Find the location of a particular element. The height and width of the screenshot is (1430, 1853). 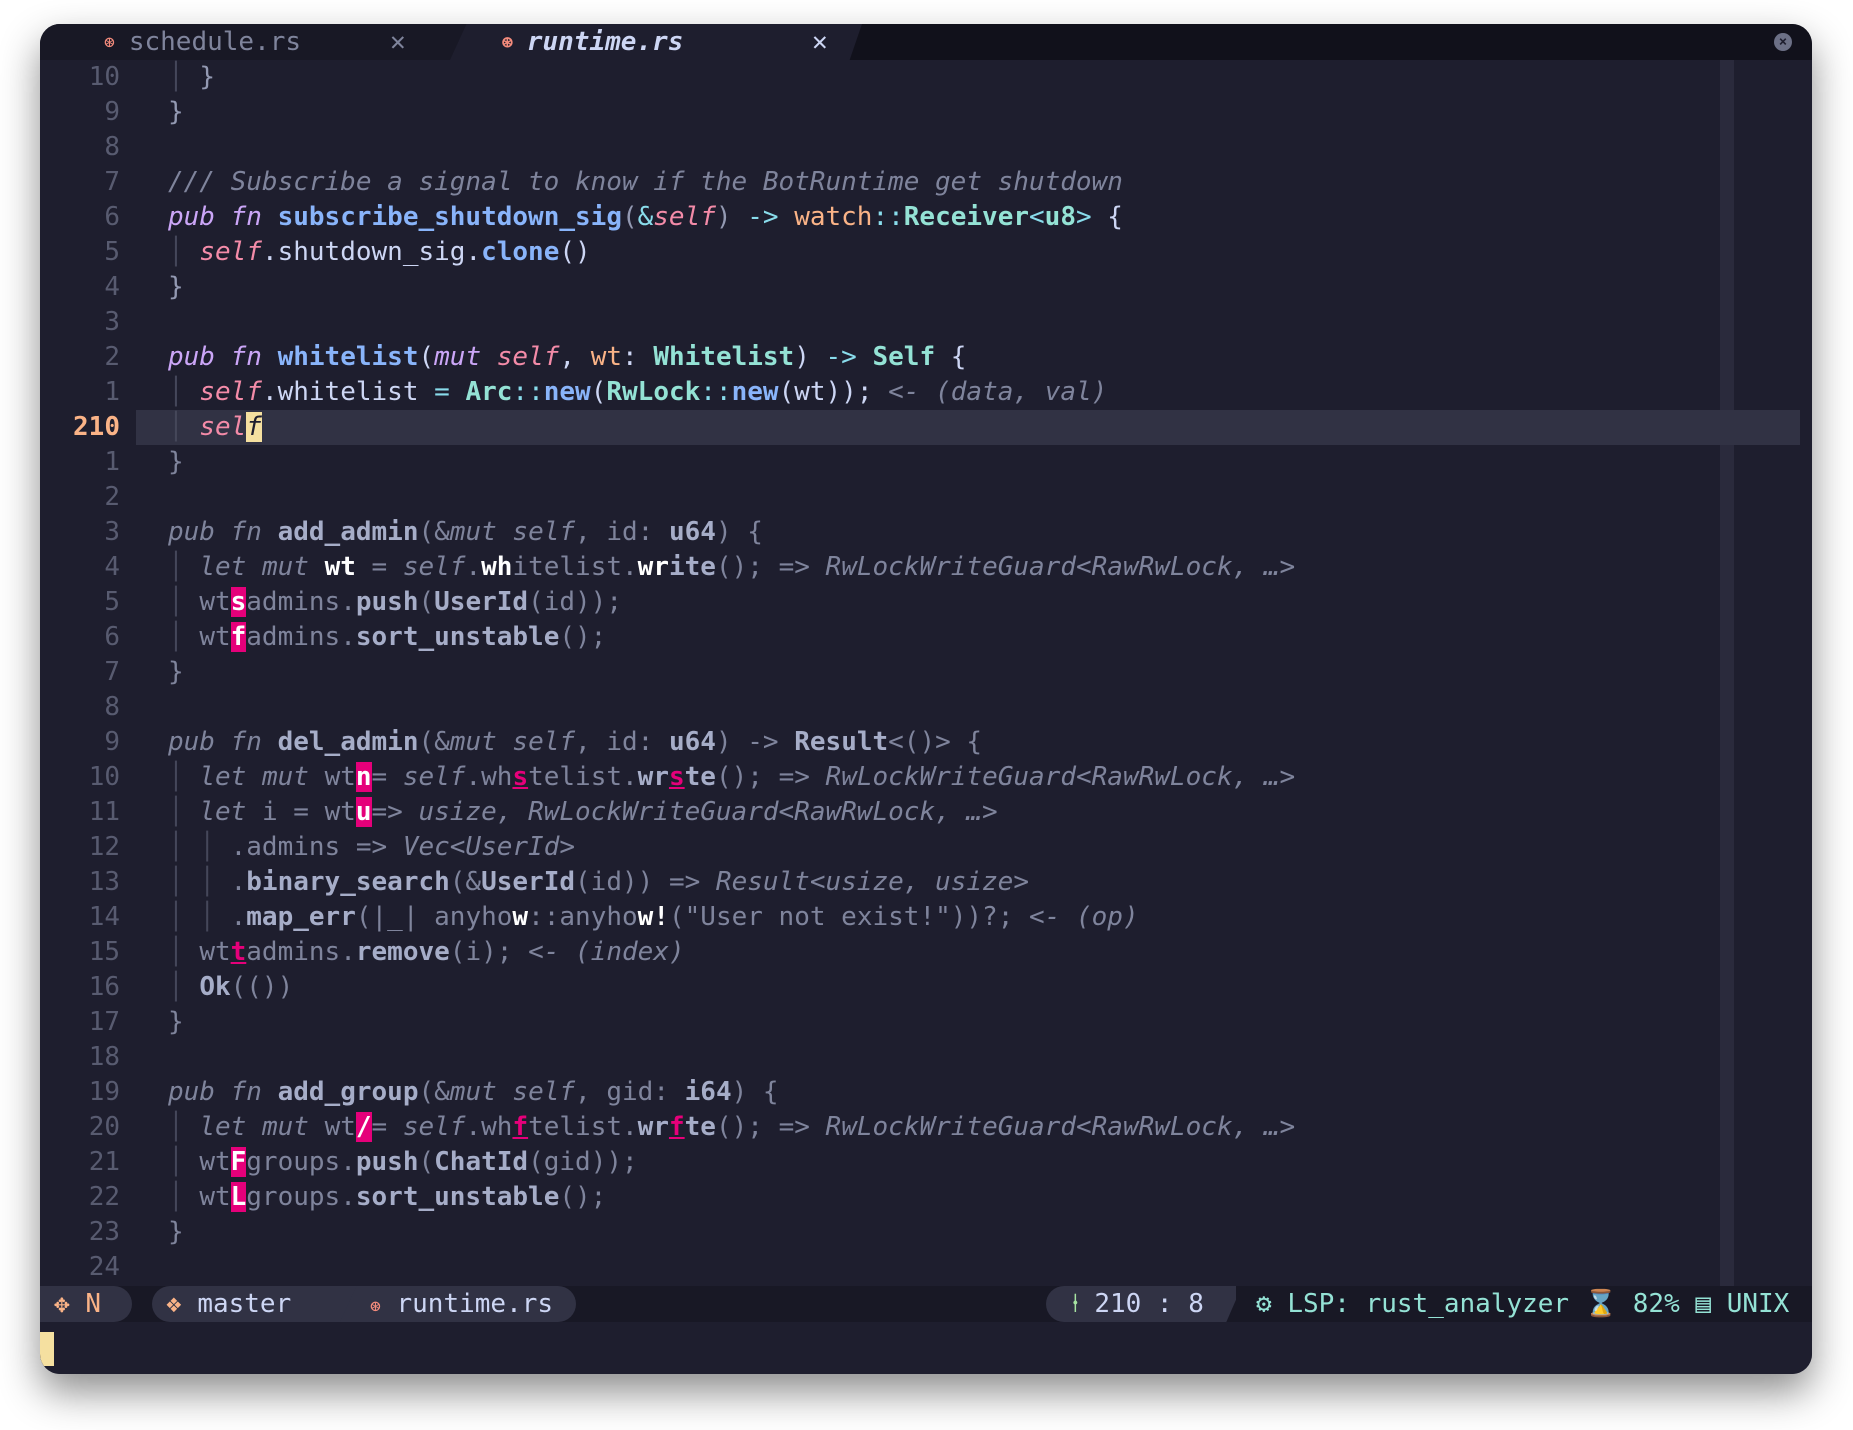

tab-label: runtime.rs is located at coordinates (605, 42).